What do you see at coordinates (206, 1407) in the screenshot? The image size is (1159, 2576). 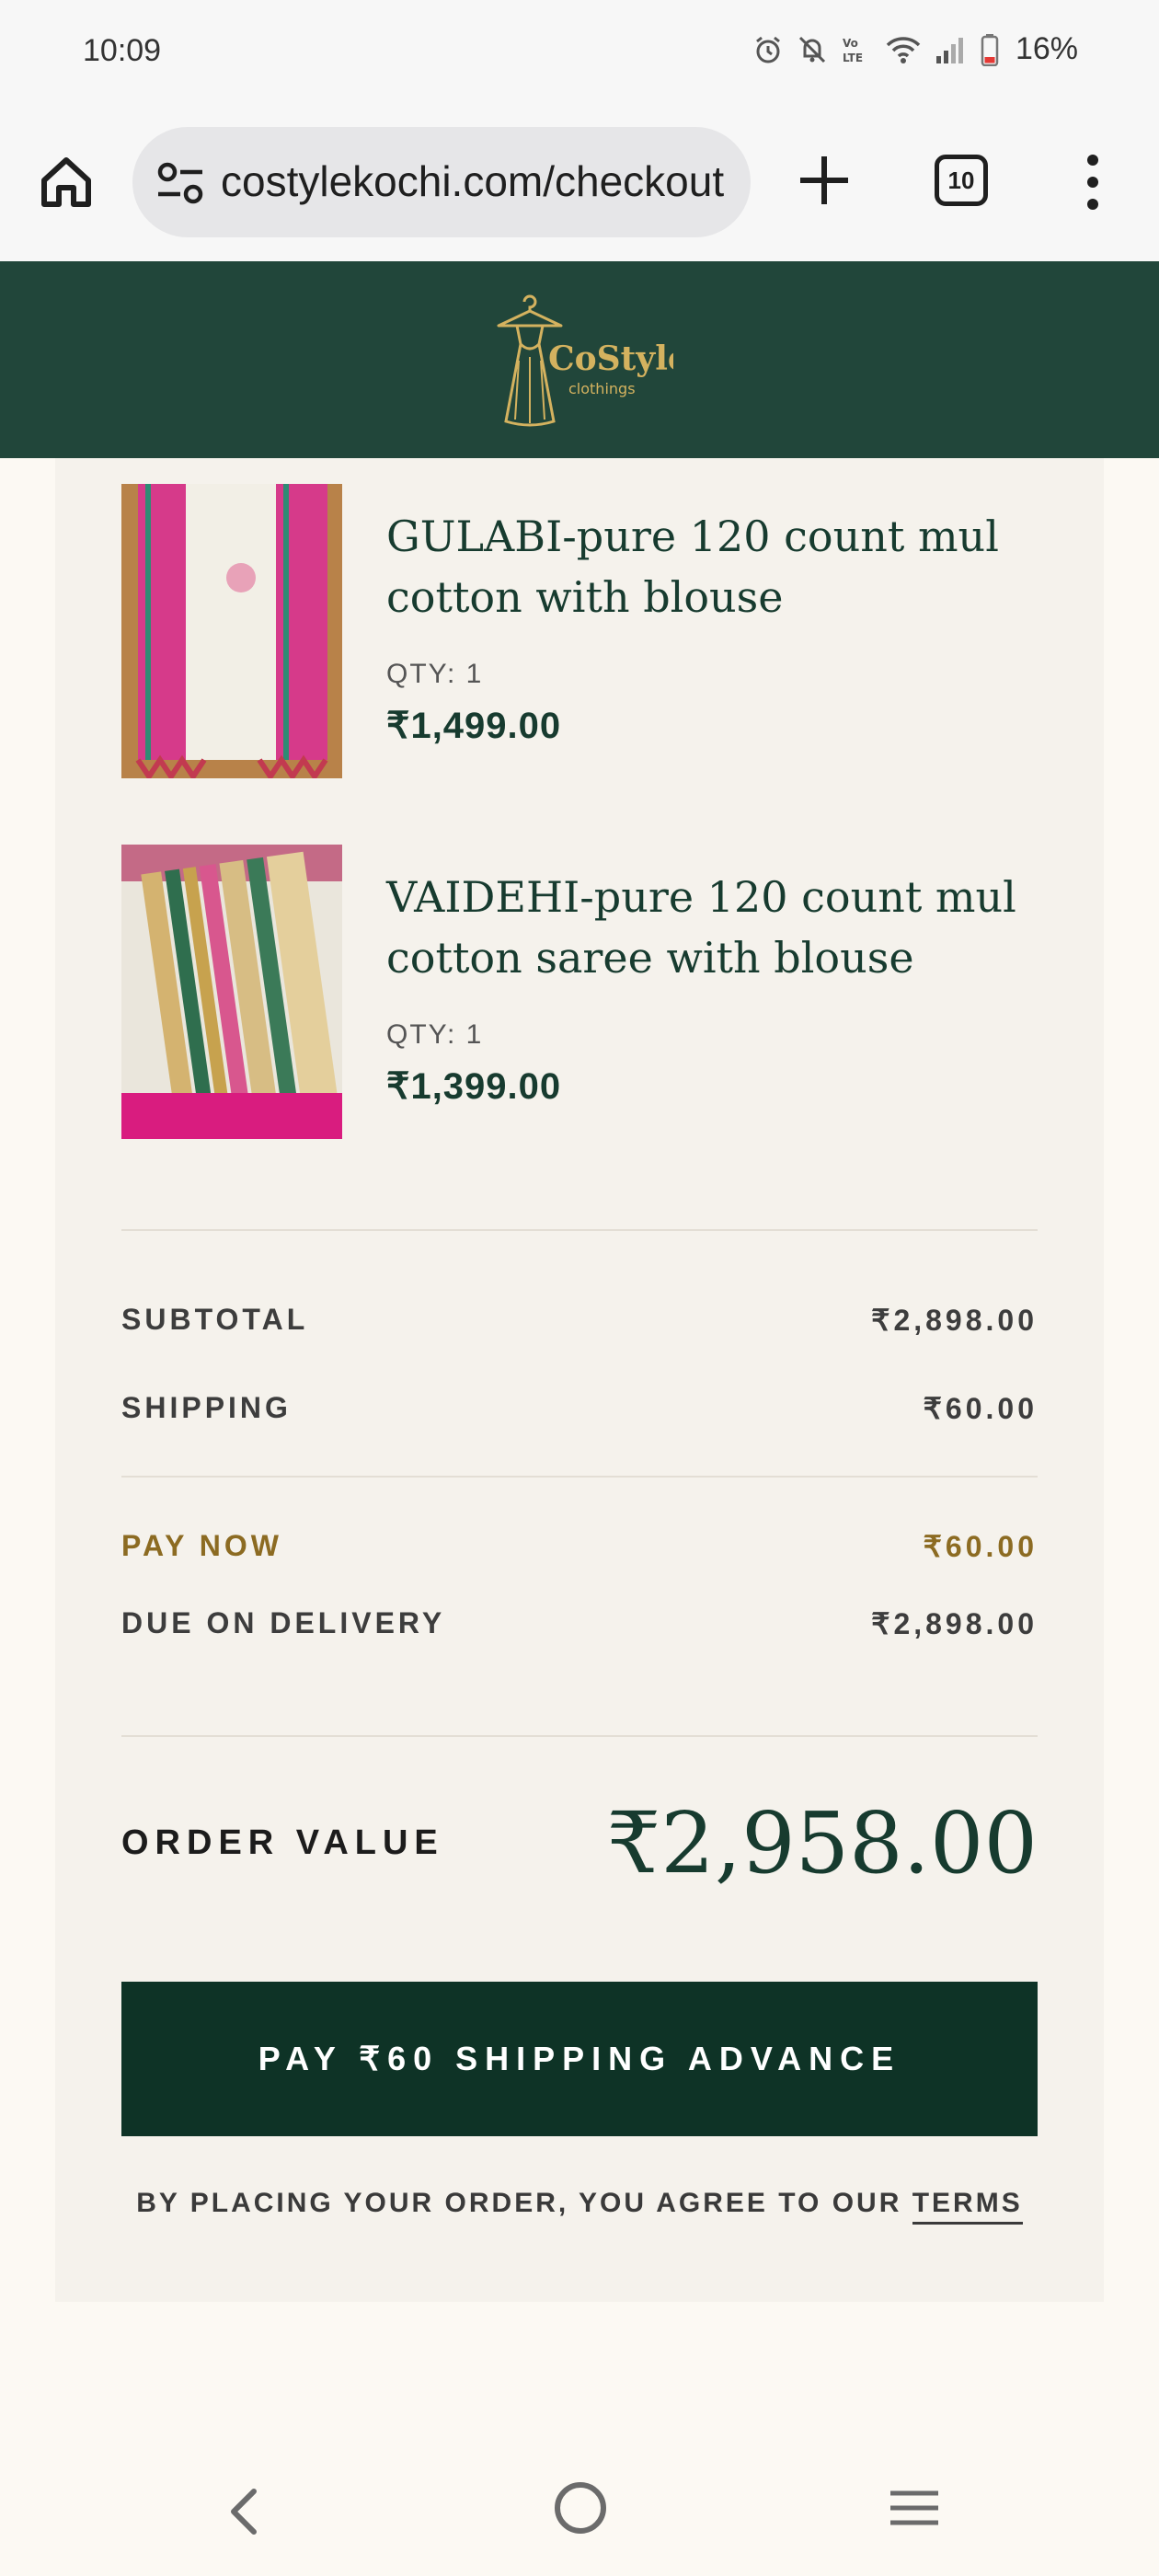 I see `shipping-label: SHIPPING` at bounding box center [206, 1407].